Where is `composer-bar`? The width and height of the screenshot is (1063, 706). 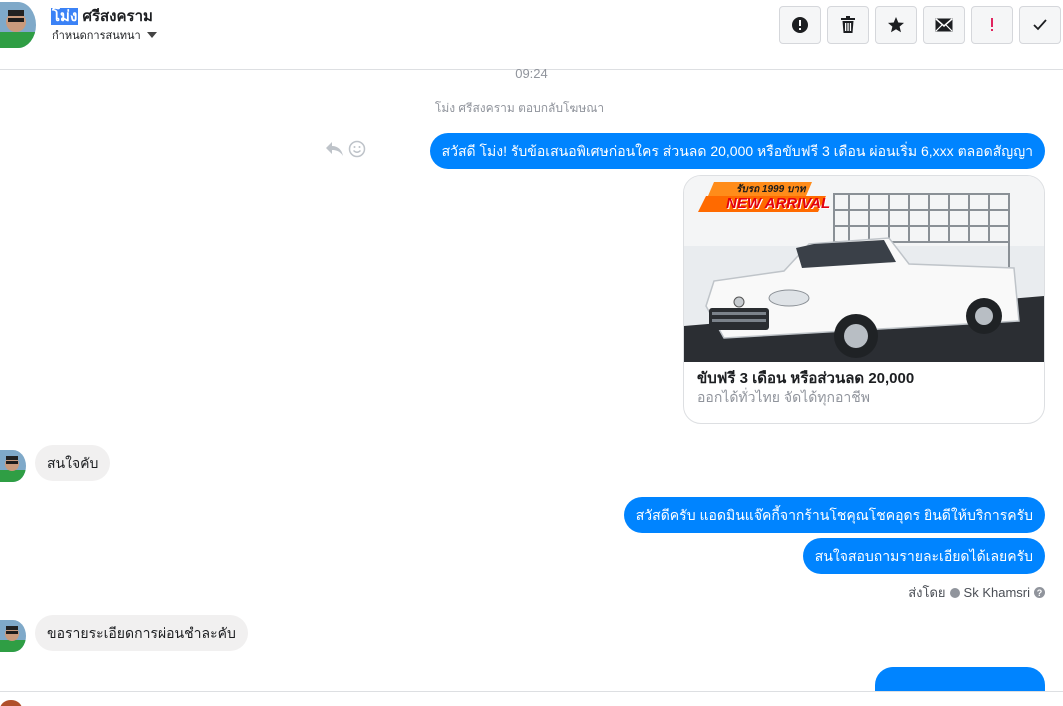 composer-bar is located at coordinates (531, 698).